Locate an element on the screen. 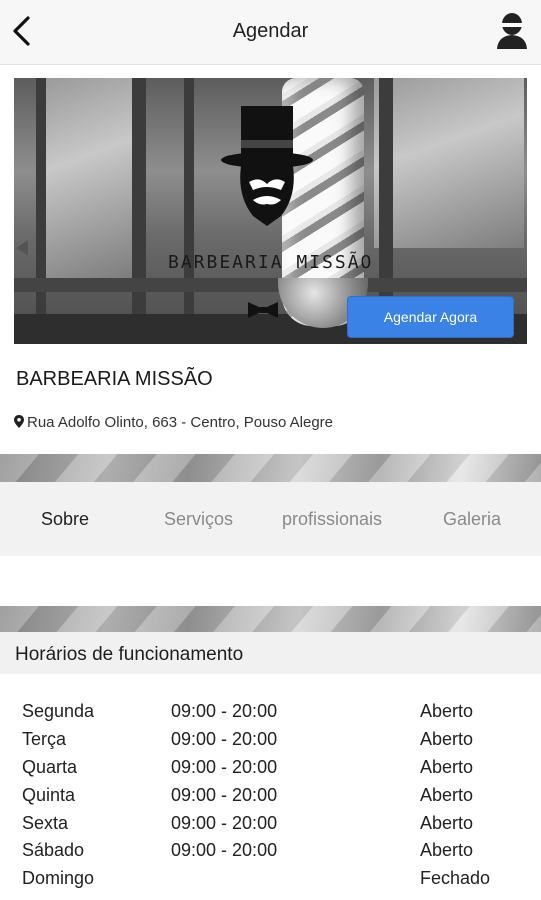 The image size is (541, 900). hours-row: Sábado 09:00 - 20:00 Aberto is located at coordinates (270, 854).